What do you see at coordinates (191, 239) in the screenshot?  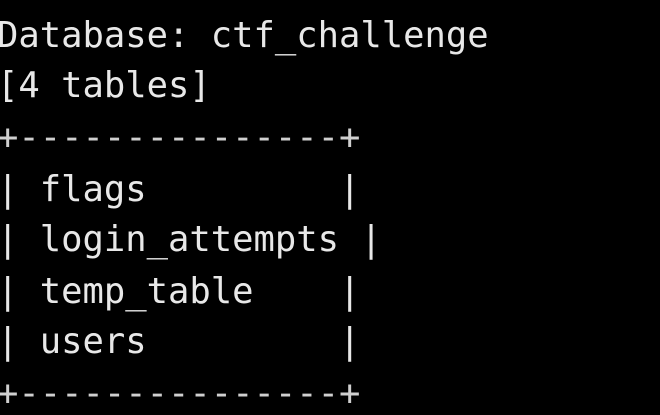 I see `table-row-login-attempts: | login_attempts |` at bounding box center [191, 239].